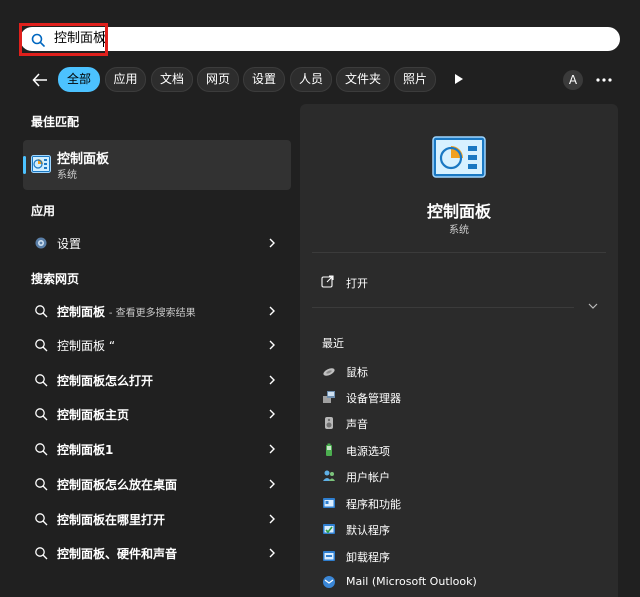 This screenshot has height=597, width=640. What do you see at coordinates (357, 424) in the screenshot?
I see `recent-item-label: 声音` at bounding box center [357, 424].